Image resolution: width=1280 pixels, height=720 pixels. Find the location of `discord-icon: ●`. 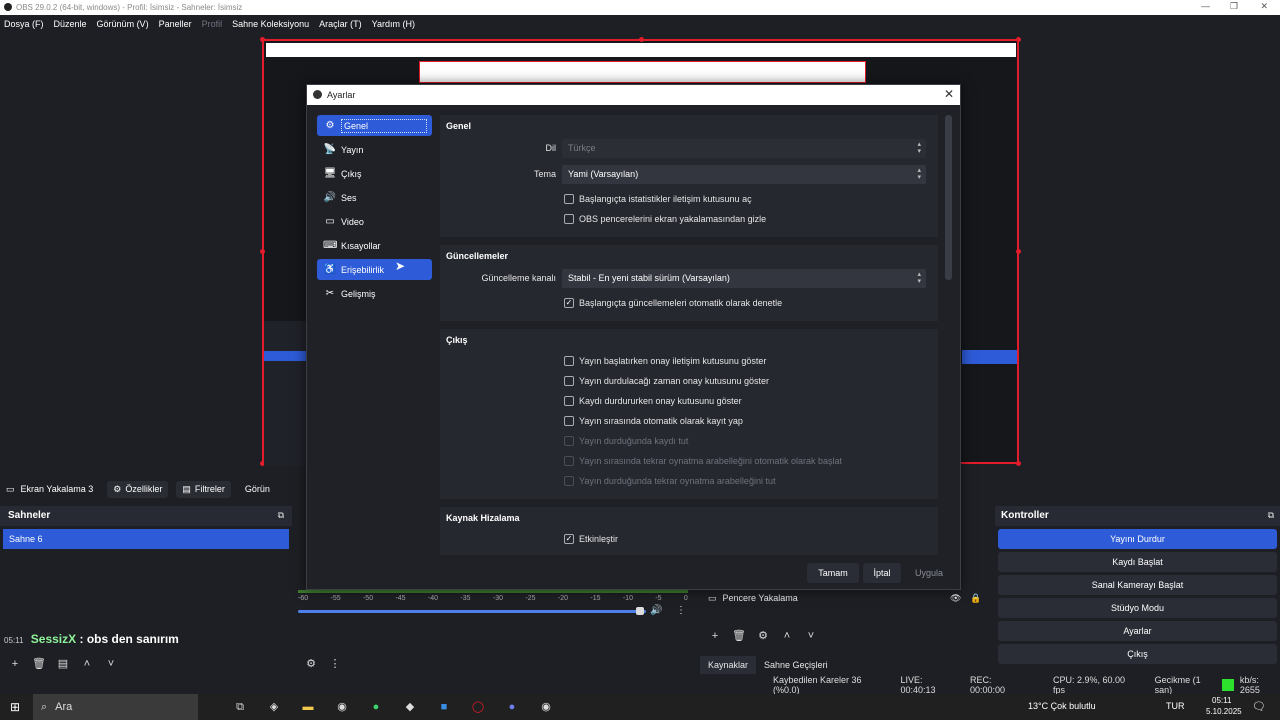

discord-icon: ● is located at coordinates (512, 707).